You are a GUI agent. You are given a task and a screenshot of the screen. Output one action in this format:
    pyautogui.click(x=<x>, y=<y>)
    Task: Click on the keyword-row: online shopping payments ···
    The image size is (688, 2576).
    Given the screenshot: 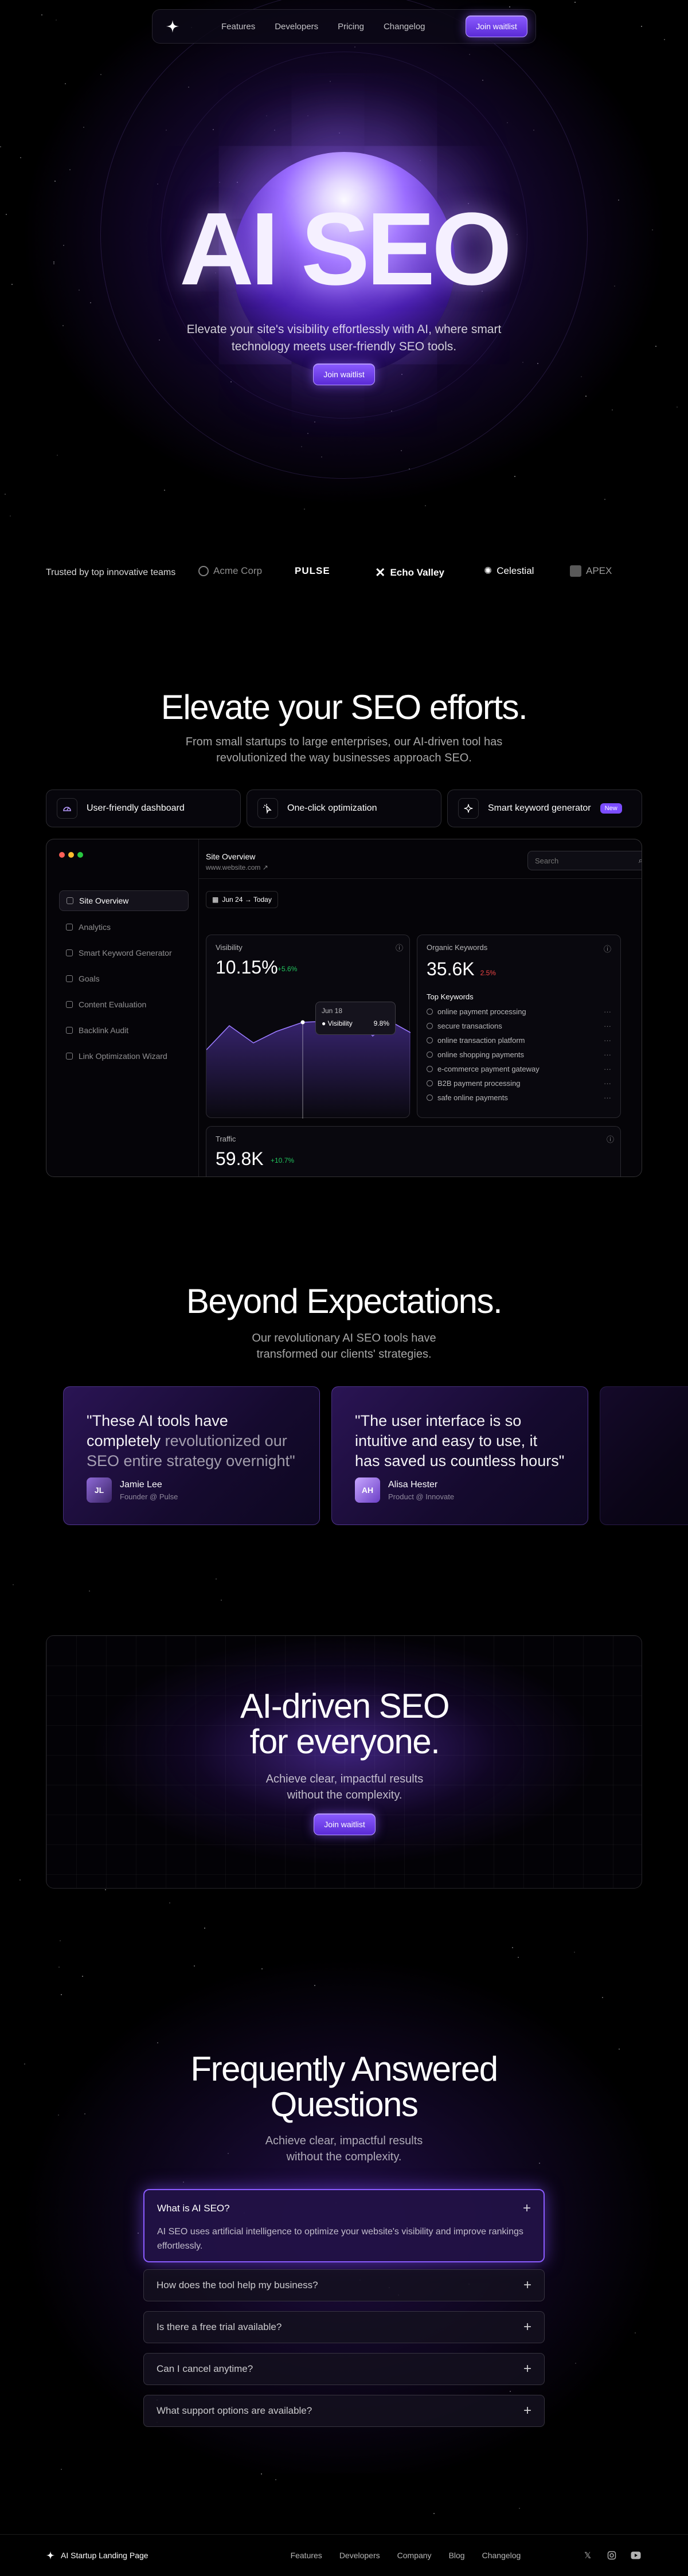 What is the action you would take?
    pyautogui.click(x=519, y=1054)
    